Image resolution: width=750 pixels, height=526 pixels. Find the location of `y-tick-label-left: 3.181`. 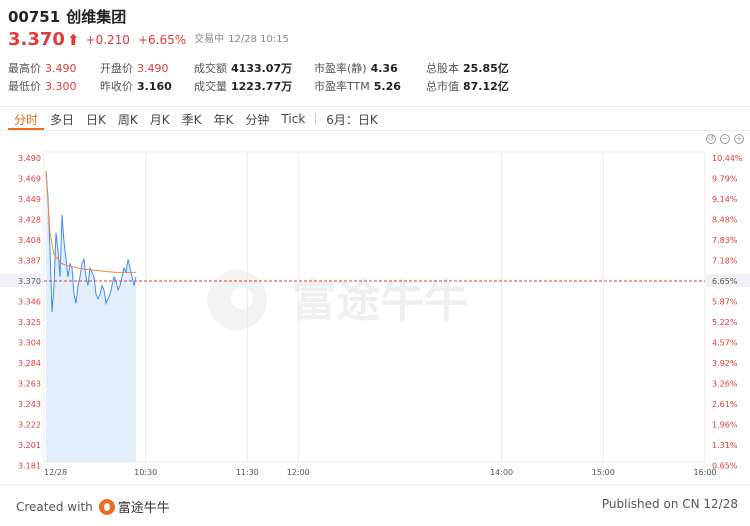

y-tick-label-left: 3.181 is located at coordinates (29, 466).